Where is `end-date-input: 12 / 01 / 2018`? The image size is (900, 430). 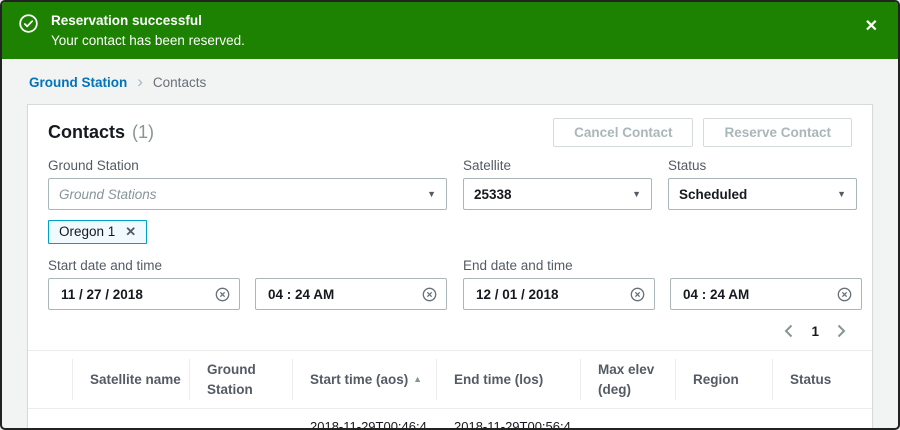
end-date-input: 12 / 01 / 2018 is located at coordinates (559, 294).